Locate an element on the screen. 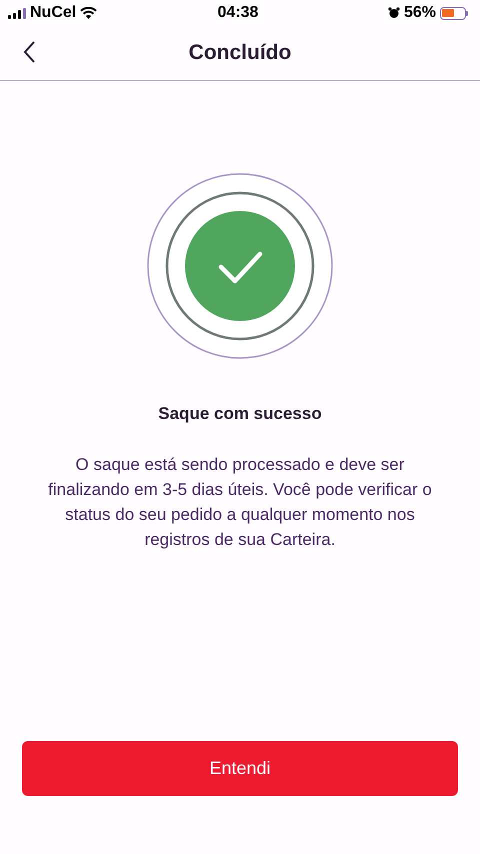  carrier-name: NuCel is located at coordinates (53, 13).